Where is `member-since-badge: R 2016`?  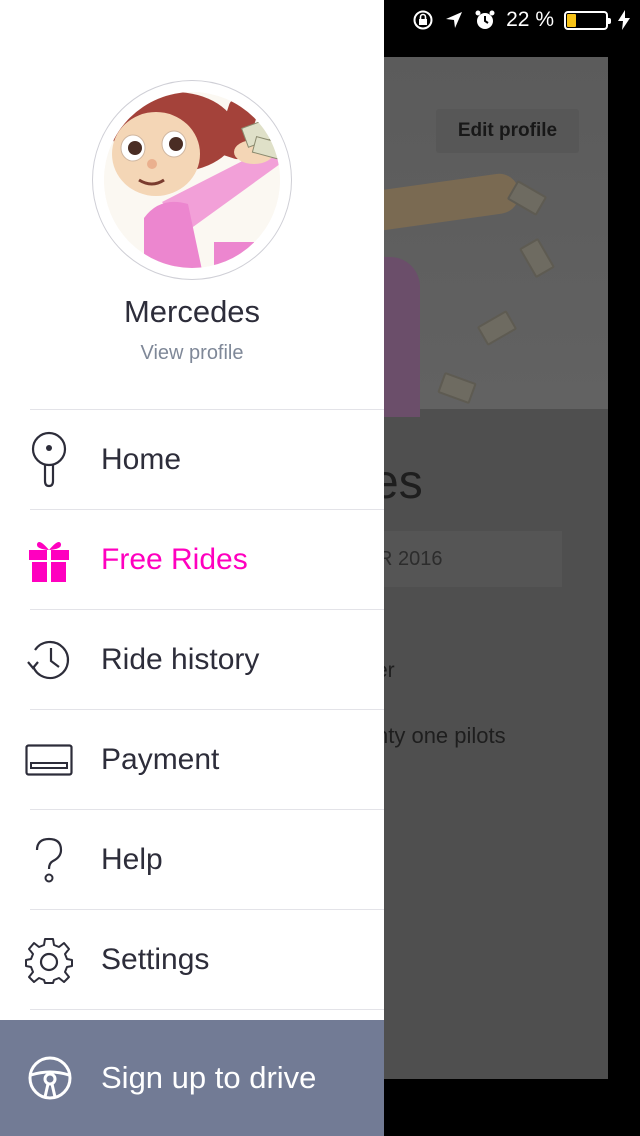
member-since-badge: R 2016 is located at coordinates (467, 559).